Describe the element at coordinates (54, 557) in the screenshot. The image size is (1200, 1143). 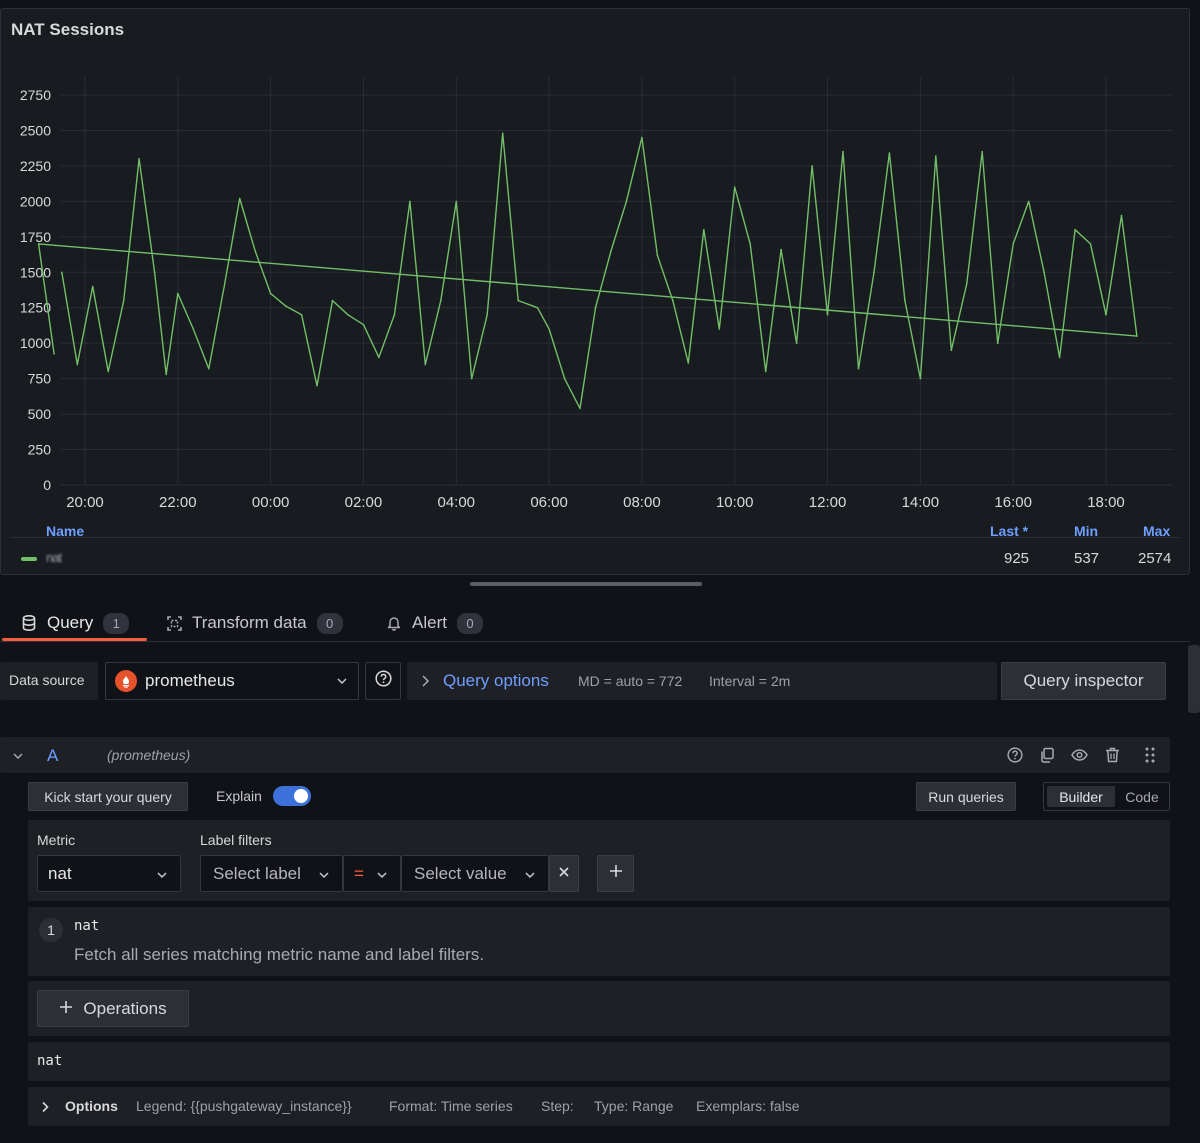
I see `legend-series-name: nat` at that location.